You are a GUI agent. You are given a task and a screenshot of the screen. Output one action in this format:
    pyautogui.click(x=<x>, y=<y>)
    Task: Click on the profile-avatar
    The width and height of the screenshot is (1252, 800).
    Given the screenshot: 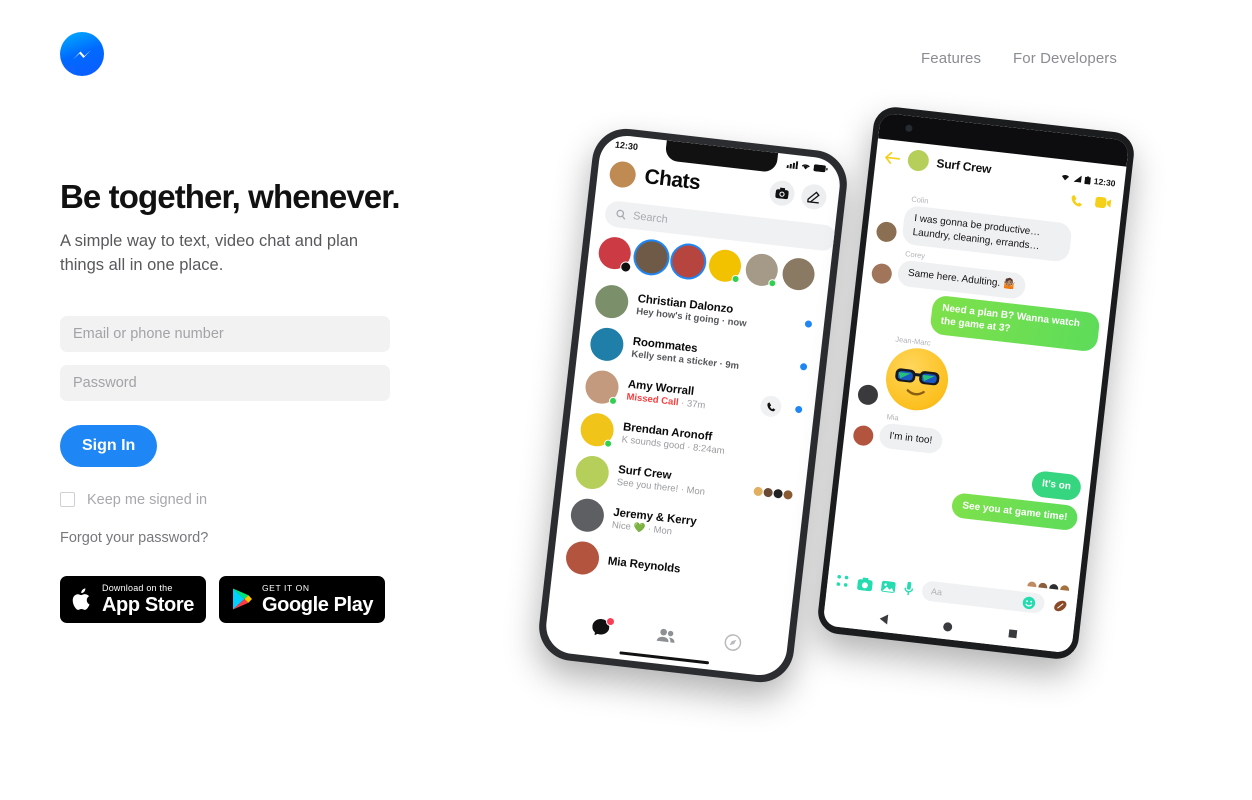 What is the action you would take?
    pyautogui.click(x=623, y=174)
    